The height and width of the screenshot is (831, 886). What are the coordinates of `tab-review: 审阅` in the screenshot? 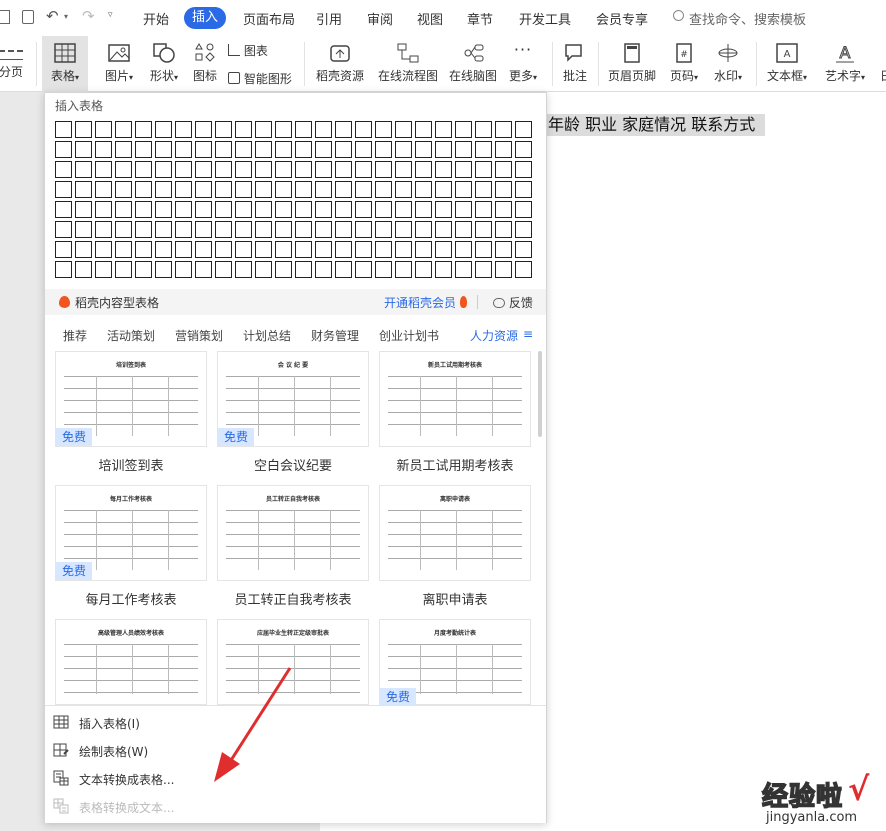 It's located at (380, 18).